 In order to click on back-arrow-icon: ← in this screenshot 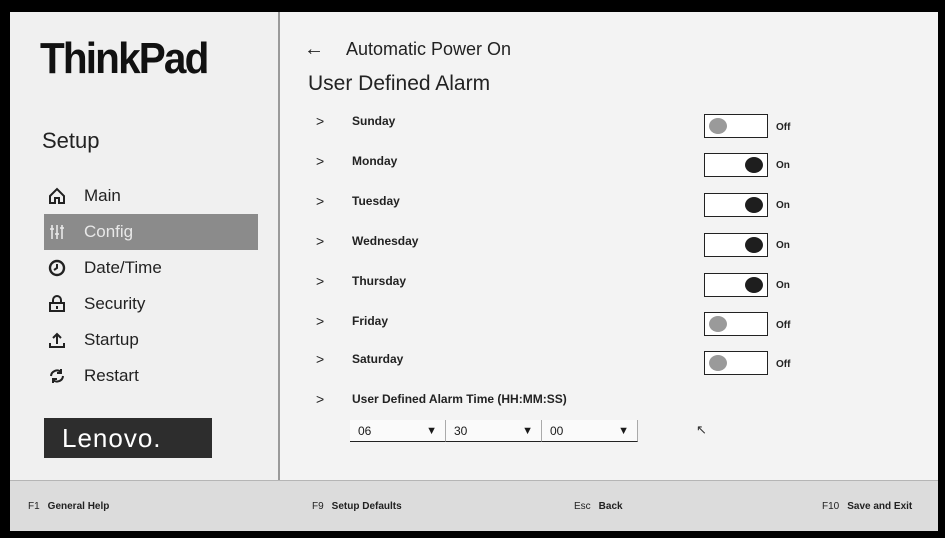, I will do `click(314, 49)`.